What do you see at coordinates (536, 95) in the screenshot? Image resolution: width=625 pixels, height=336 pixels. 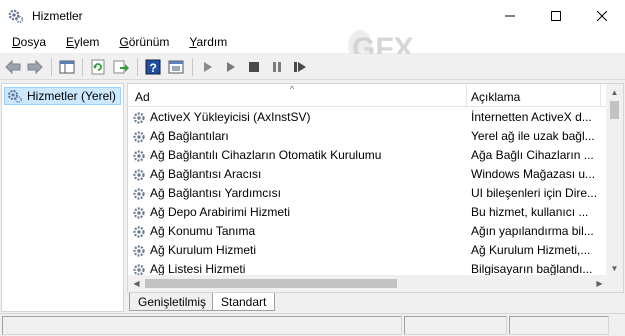 I see `column-header-description: Açıklama` at bounding box center [536, 95].